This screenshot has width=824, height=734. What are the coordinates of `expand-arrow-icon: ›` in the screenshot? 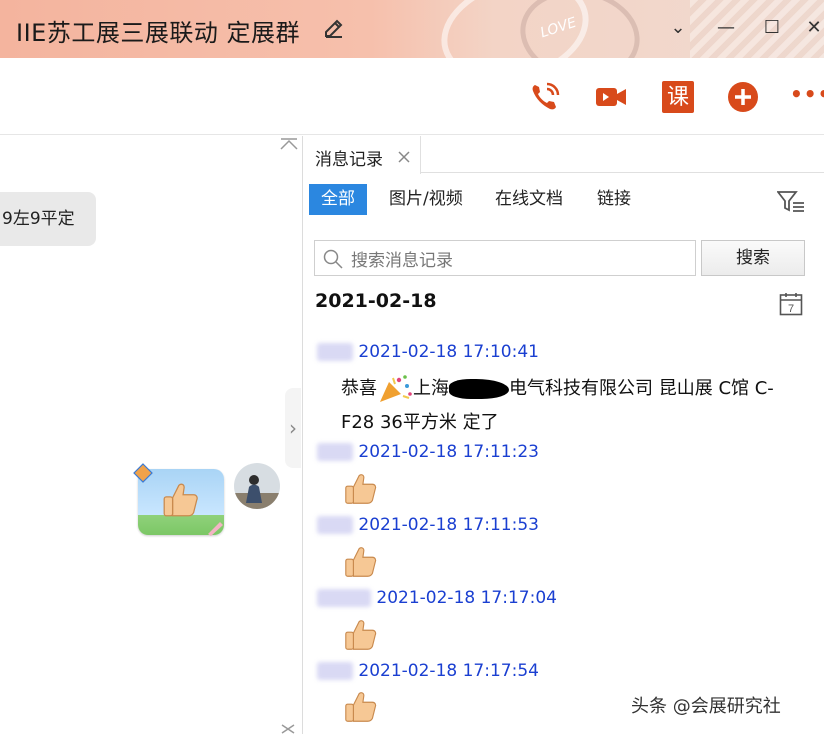 It's located at (293, 428).